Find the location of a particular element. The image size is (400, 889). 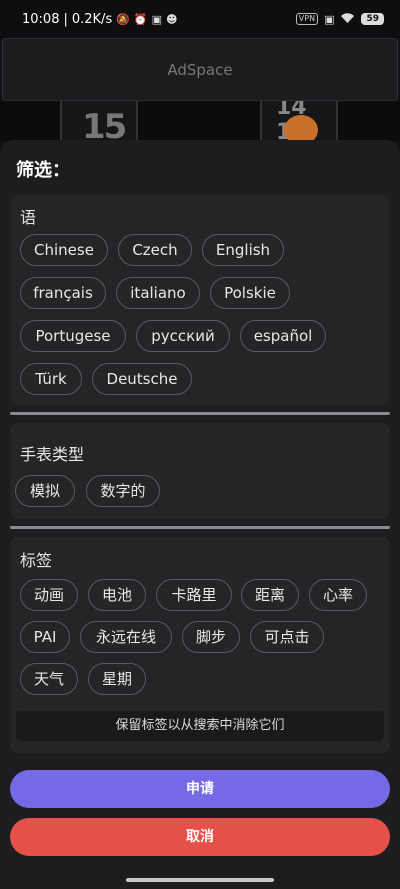

chip-language: Deutsche is located at coordinates (142, 379).